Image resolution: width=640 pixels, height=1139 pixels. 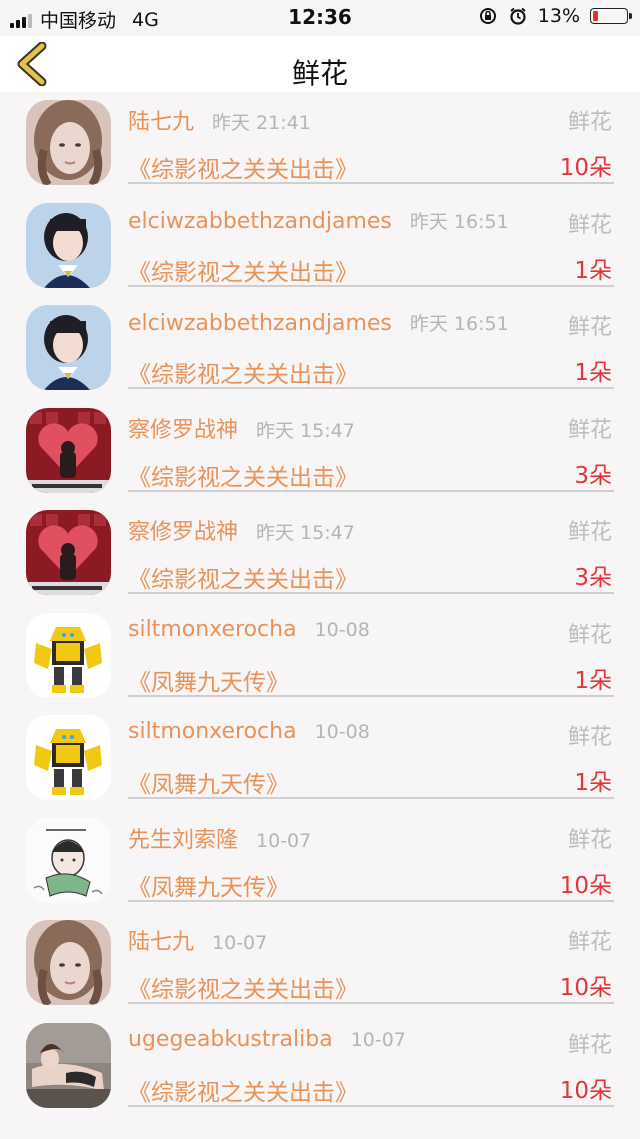 What do you see at coordinates (197, 940) in the screenshot?
I see `sender-name-line: 陆七九 10-07` at bounding box center [197, 940].